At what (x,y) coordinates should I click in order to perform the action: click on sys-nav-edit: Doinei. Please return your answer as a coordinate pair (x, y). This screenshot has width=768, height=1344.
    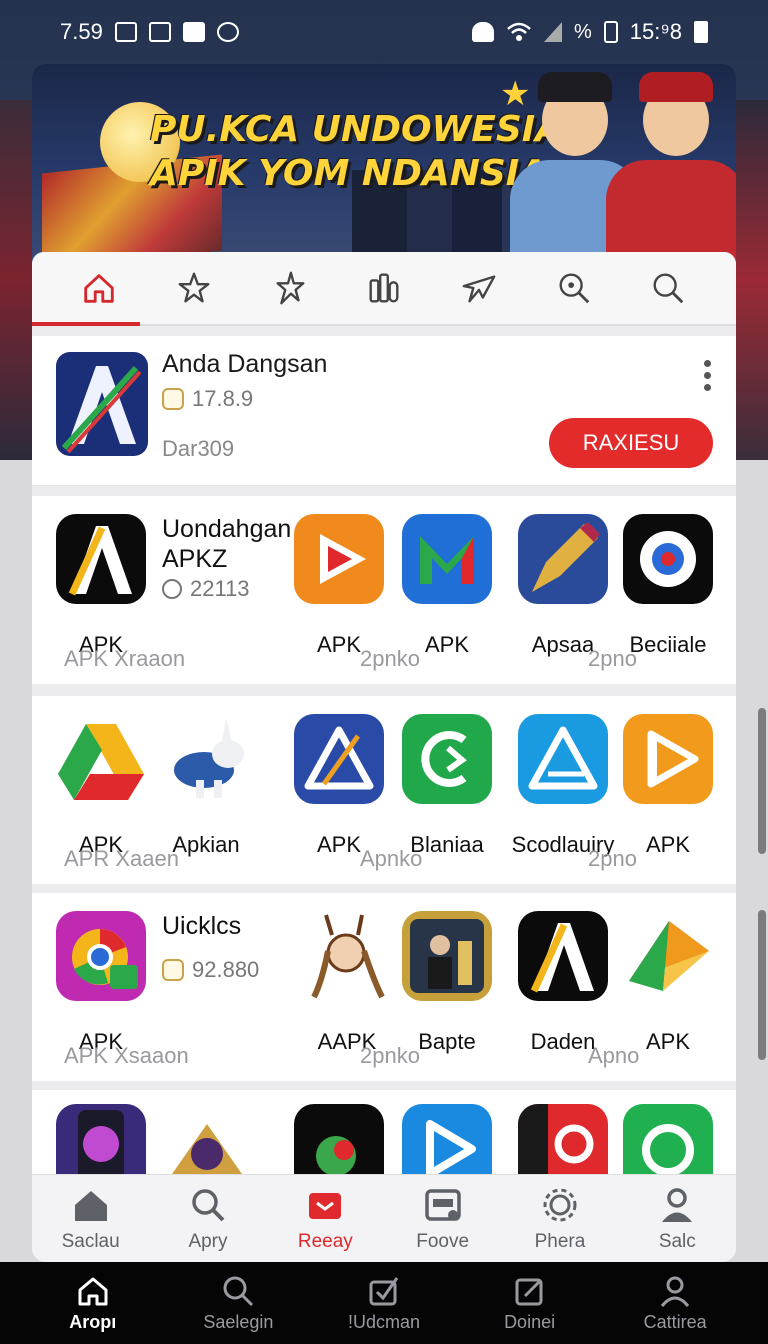
    Looking at the image, I should click on (530, 1303).